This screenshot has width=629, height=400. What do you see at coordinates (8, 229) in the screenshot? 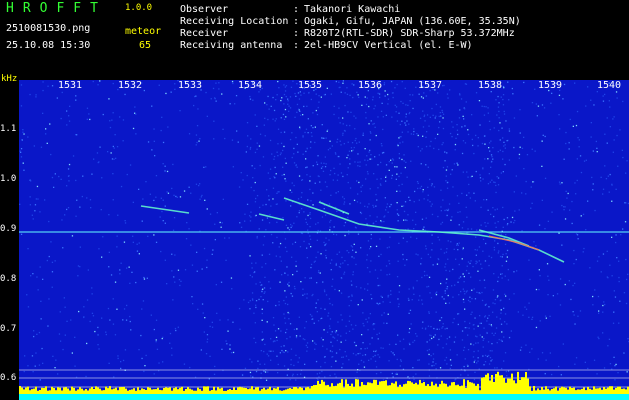
I see `y-tick-label: 0.9` at bounding box center [8, 229].